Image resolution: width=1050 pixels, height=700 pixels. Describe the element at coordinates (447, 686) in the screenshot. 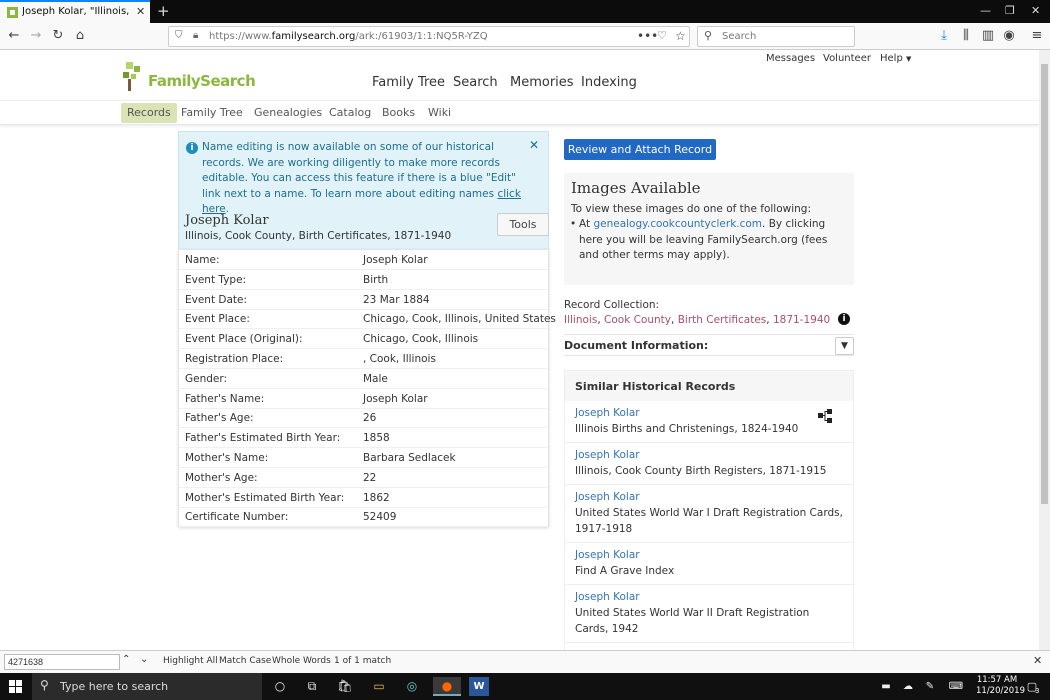

I see `firefox-icon: ●` at that location.